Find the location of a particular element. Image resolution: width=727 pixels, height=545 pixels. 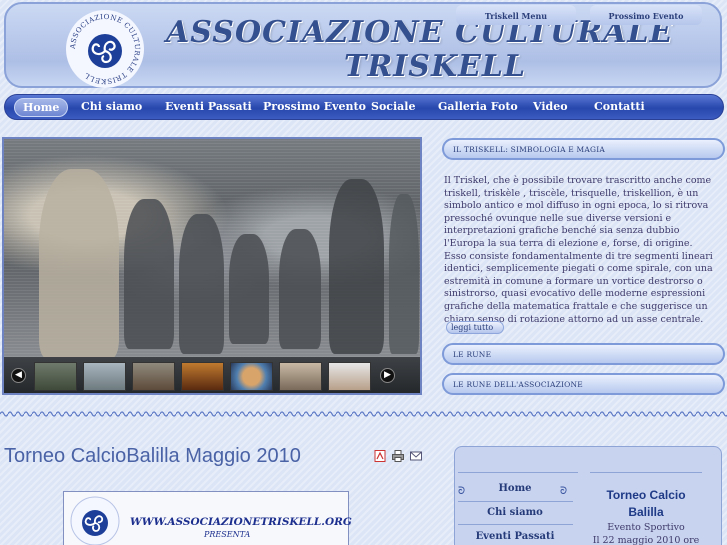

print-icon is located at coordinates (398, 456).